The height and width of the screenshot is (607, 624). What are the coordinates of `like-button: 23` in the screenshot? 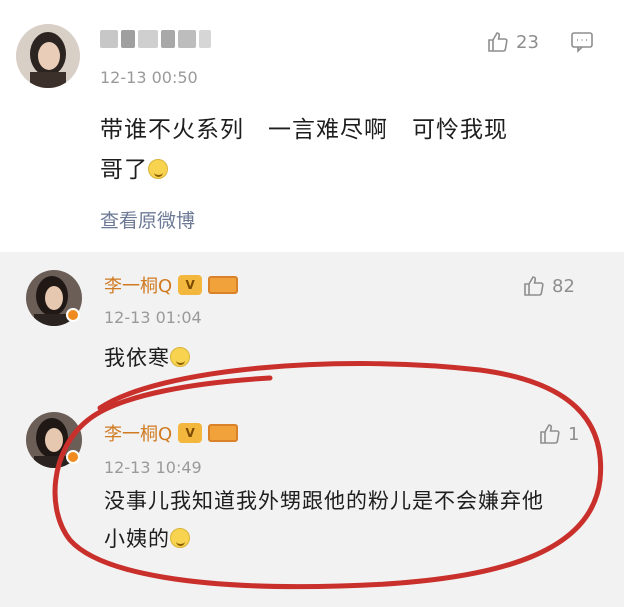 It's located at (512, 42).